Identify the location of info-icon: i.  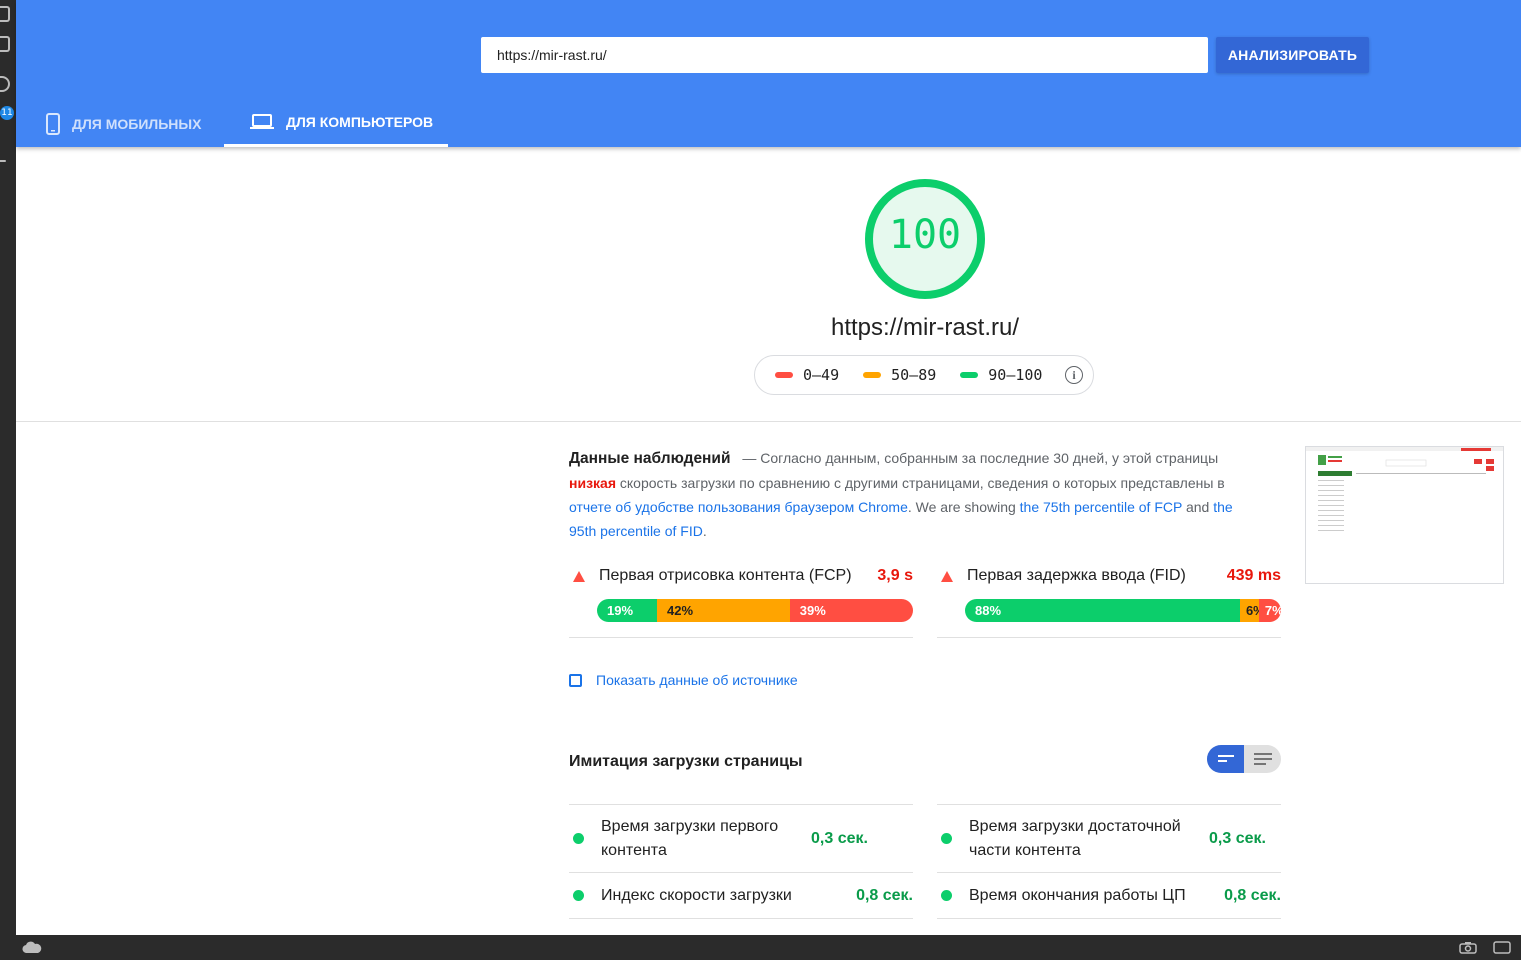
(1074, 375).